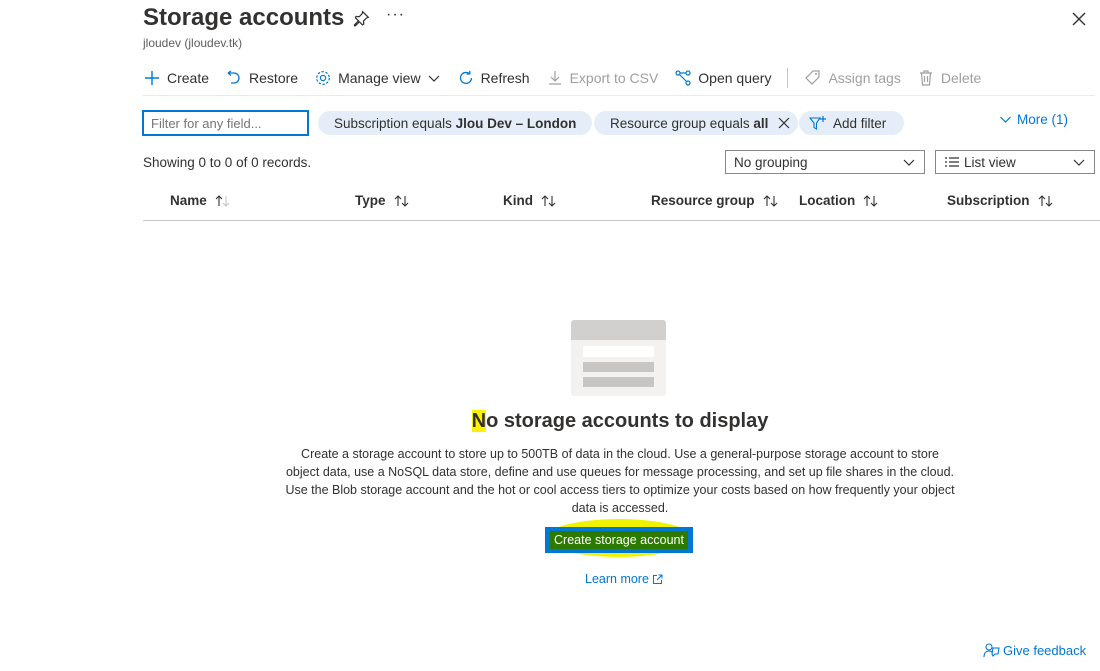  I want to click on delete-button: Delete, so click(949, 78).